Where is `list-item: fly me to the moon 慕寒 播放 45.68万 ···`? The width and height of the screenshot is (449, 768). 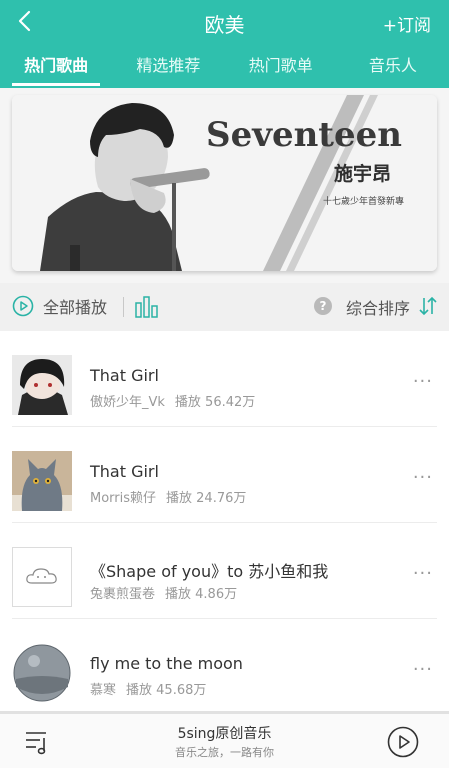 list-item: fly me to the moon 慕寒 播放 45.68万 ··· is located at coordinates (224, 667).